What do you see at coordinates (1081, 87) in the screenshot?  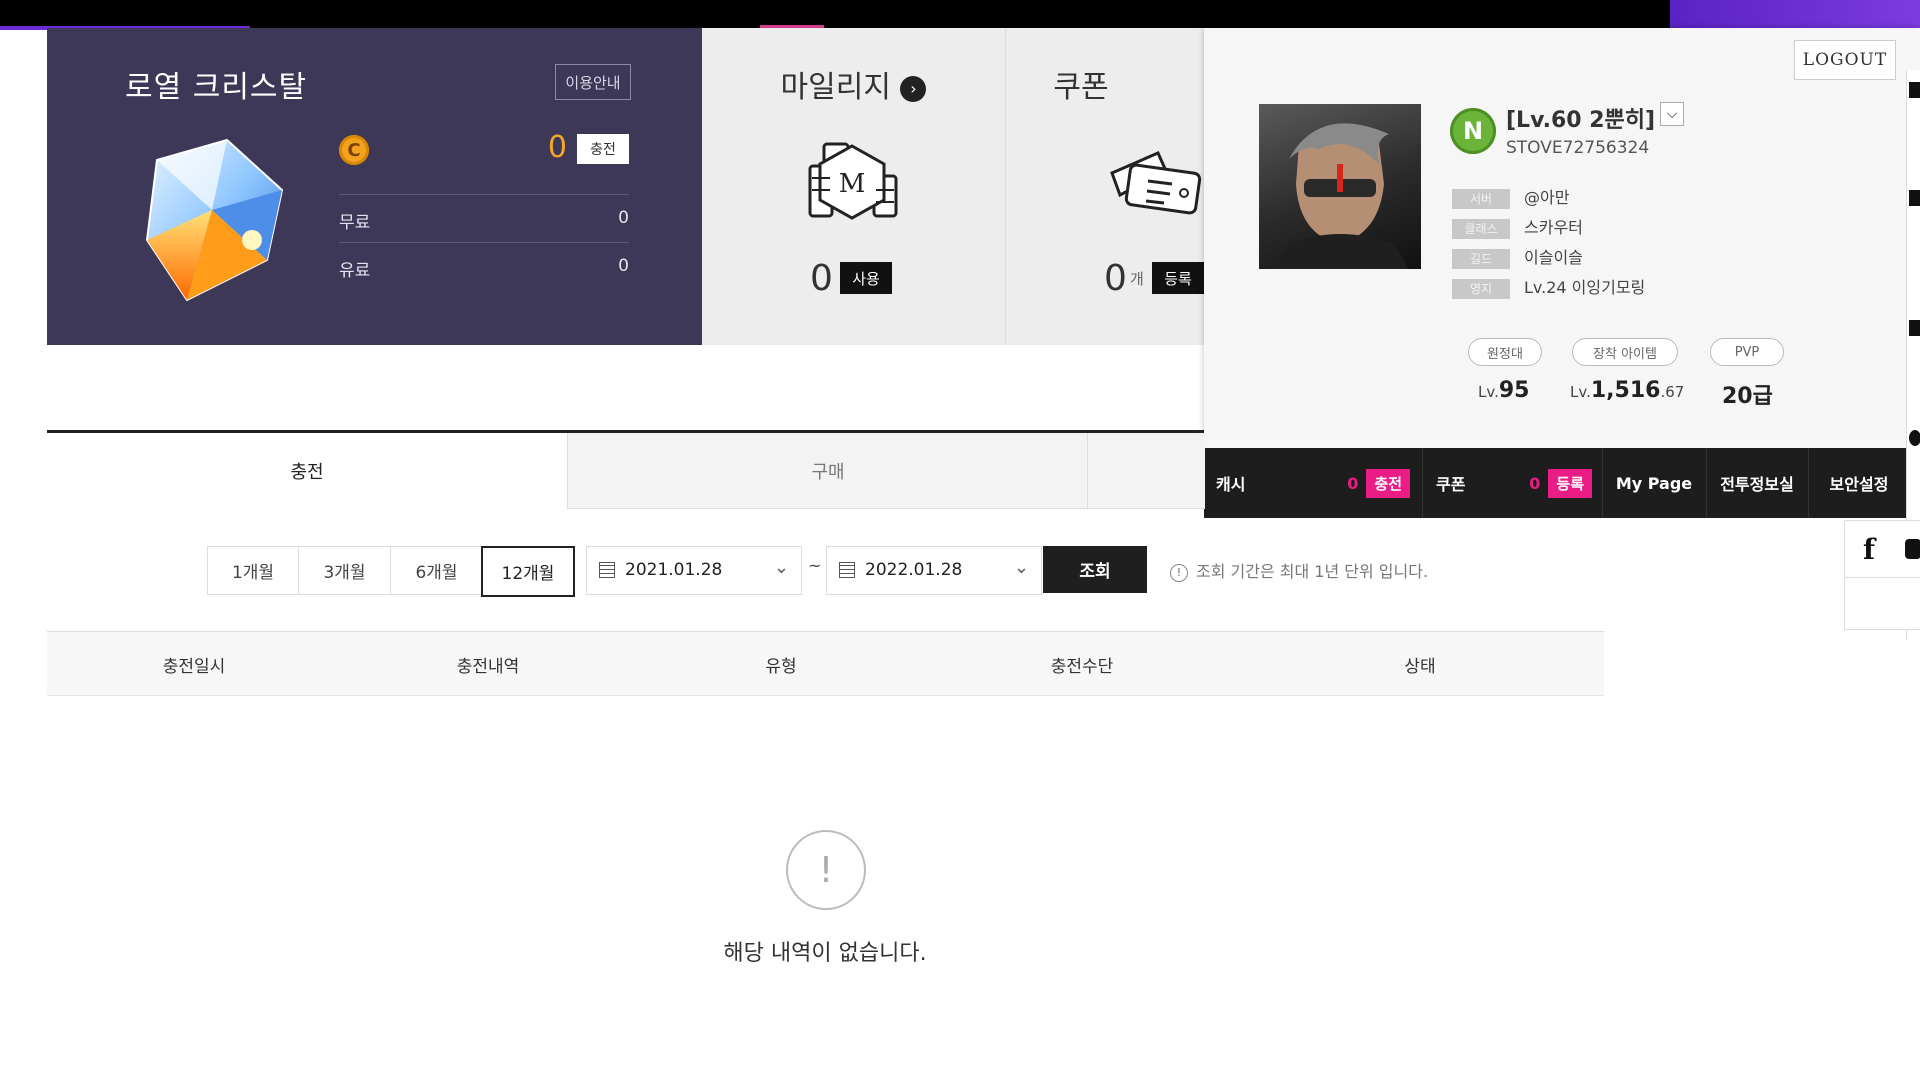 I see `coupon-title: 쿠폰` at bounding box center [1081, 87].